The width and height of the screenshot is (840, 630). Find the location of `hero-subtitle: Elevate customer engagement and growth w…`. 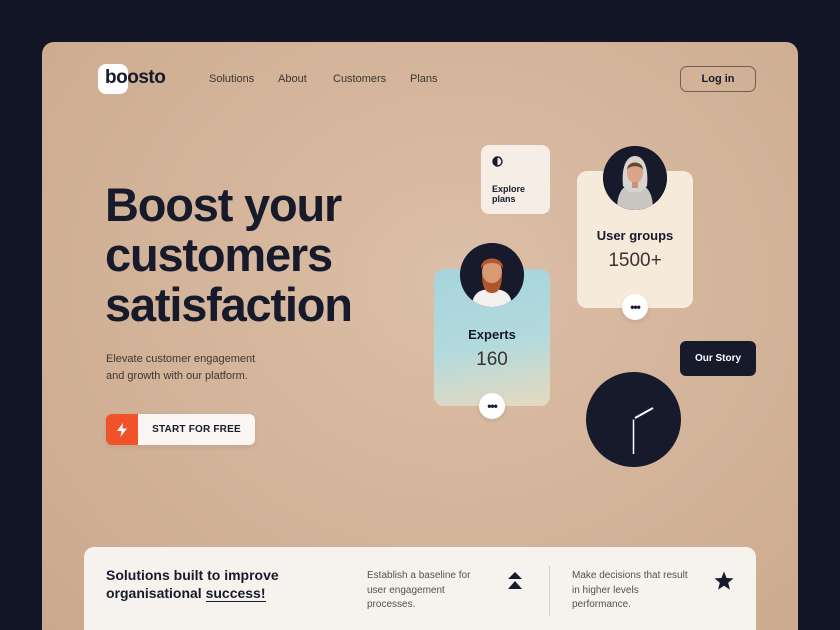

hero-subtitle: Elevate customer engagement and growth w… is located at coordinates (181, 367).